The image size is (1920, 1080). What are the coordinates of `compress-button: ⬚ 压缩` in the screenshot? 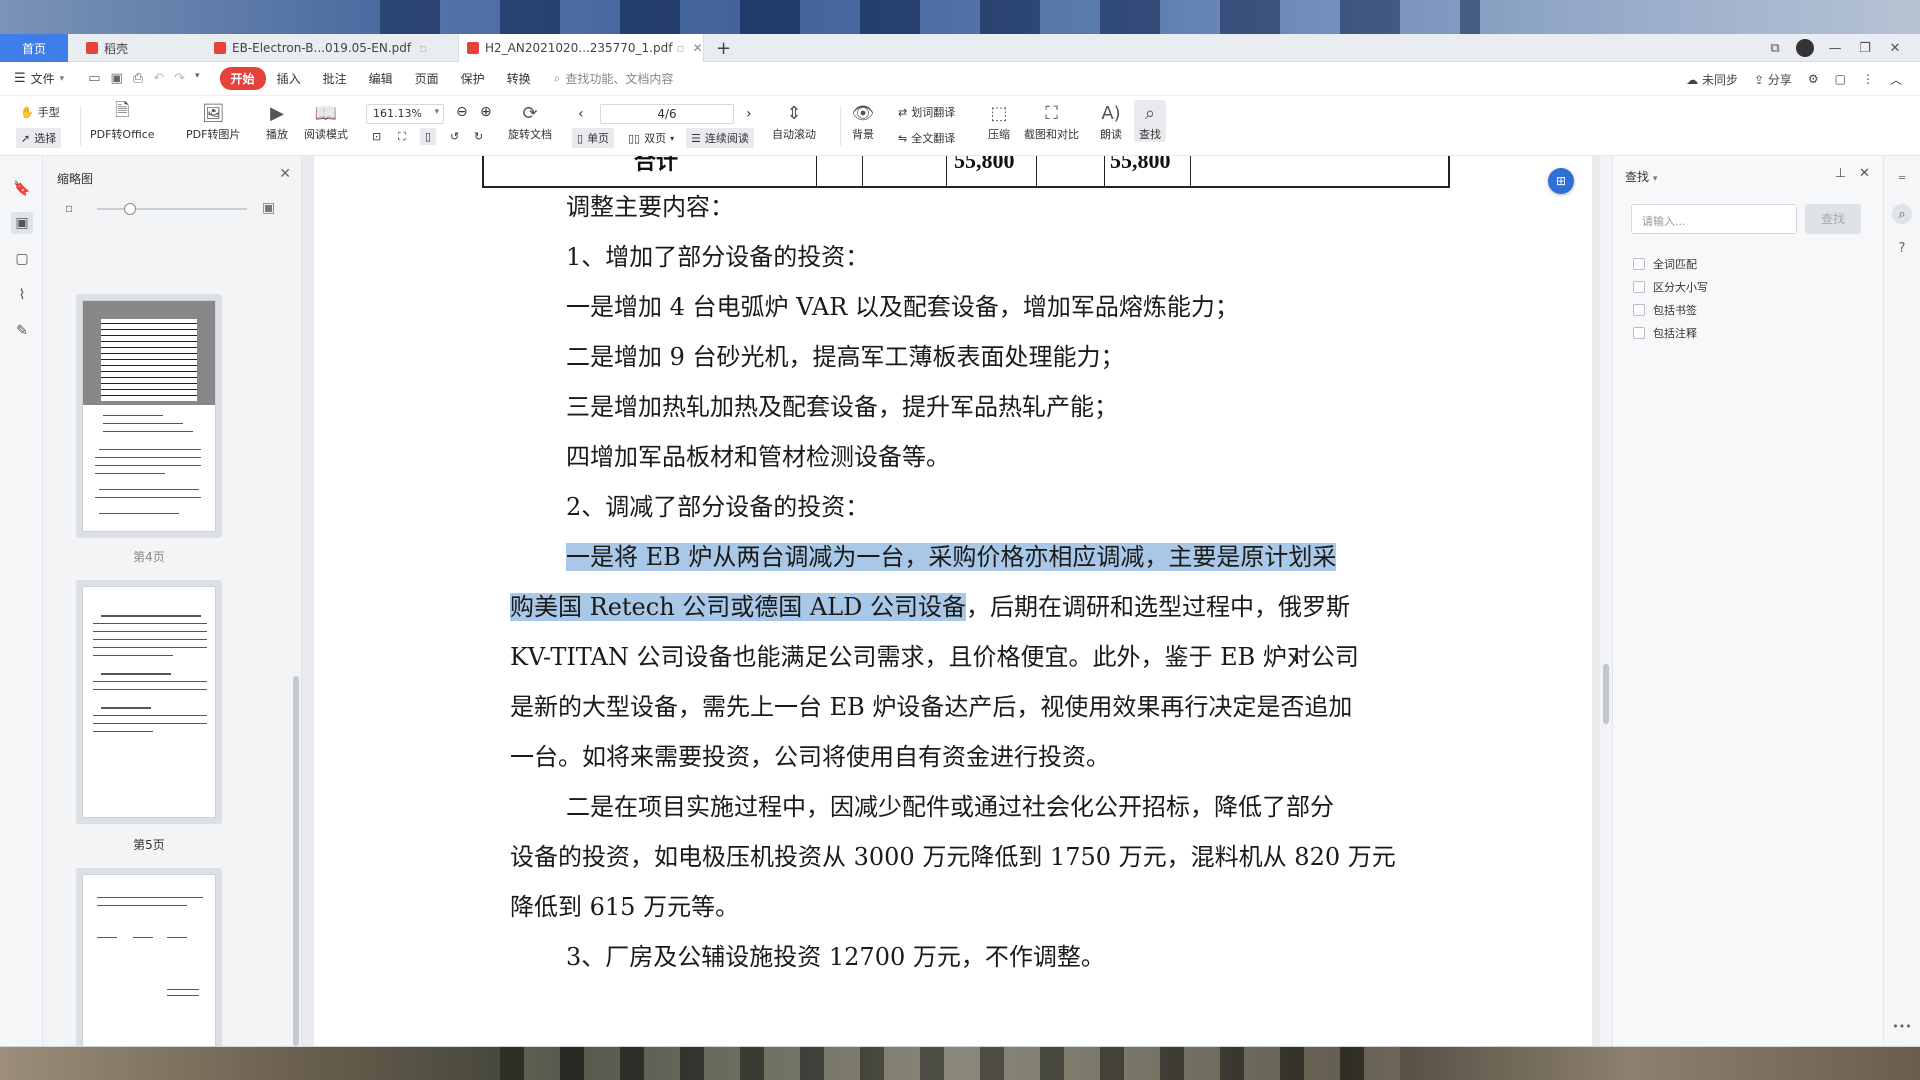 It's located at (999, 121).